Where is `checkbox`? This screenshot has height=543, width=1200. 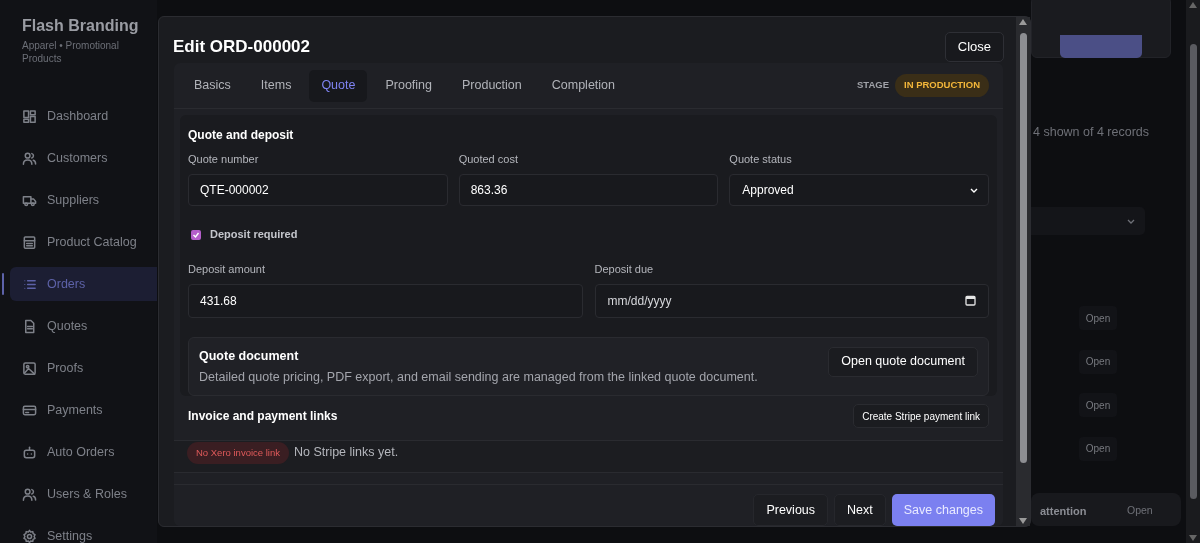 checkbox is located at coordinates (196, 234).